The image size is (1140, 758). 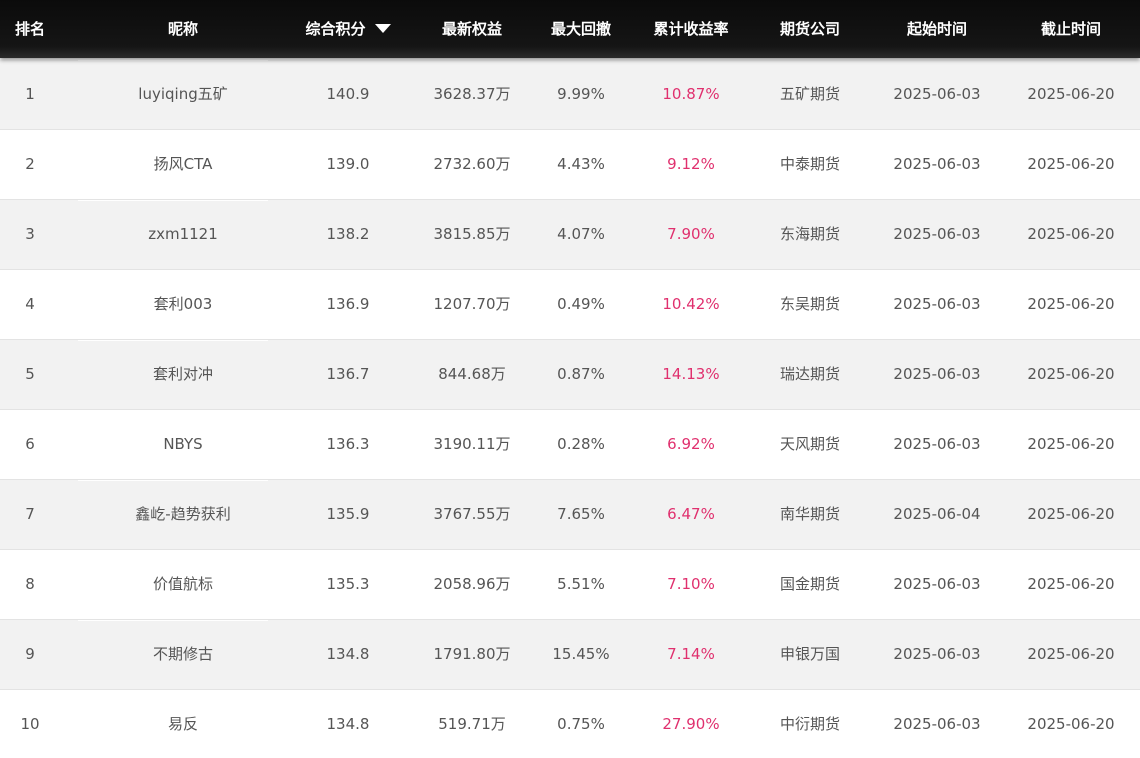 What do you see at coordinates (30, 444) in the screenshot?
I see `cell-rank: 6` at bounding box center [30, 444].